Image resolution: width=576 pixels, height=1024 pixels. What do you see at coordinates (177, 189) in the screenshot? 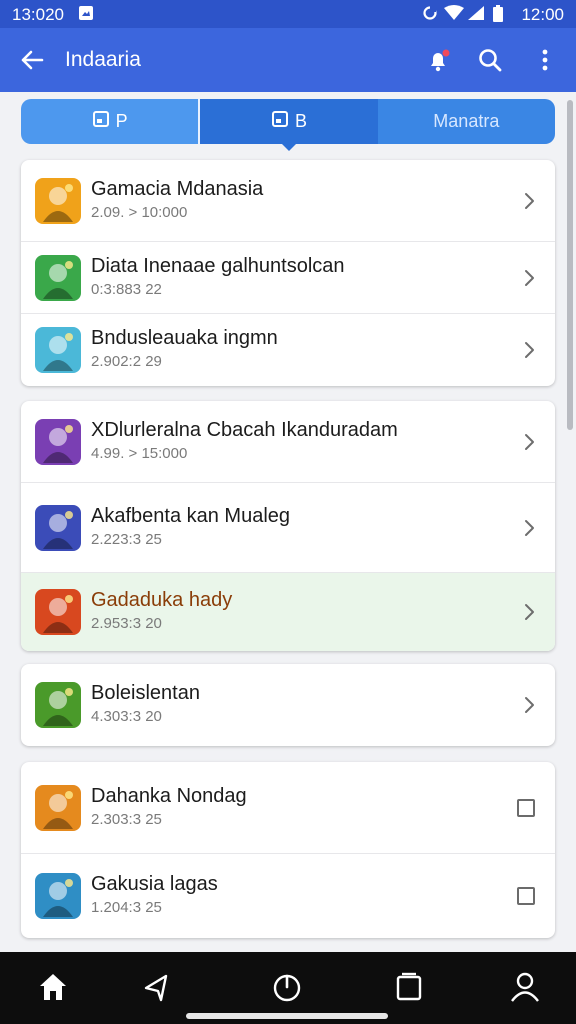
I see `app-name: Gamacia Mdanasia` at bounding box center [177, 189].